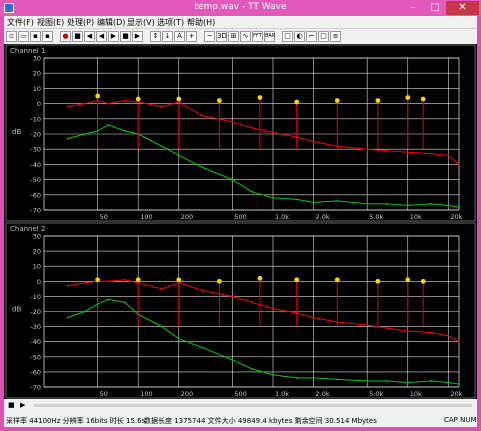 The height and width of the screenshot is (431, 481). What do you see at coordinates (435, 8) in the screenshot?
I see `maximize-button: □` at bounding box center [435, 8].